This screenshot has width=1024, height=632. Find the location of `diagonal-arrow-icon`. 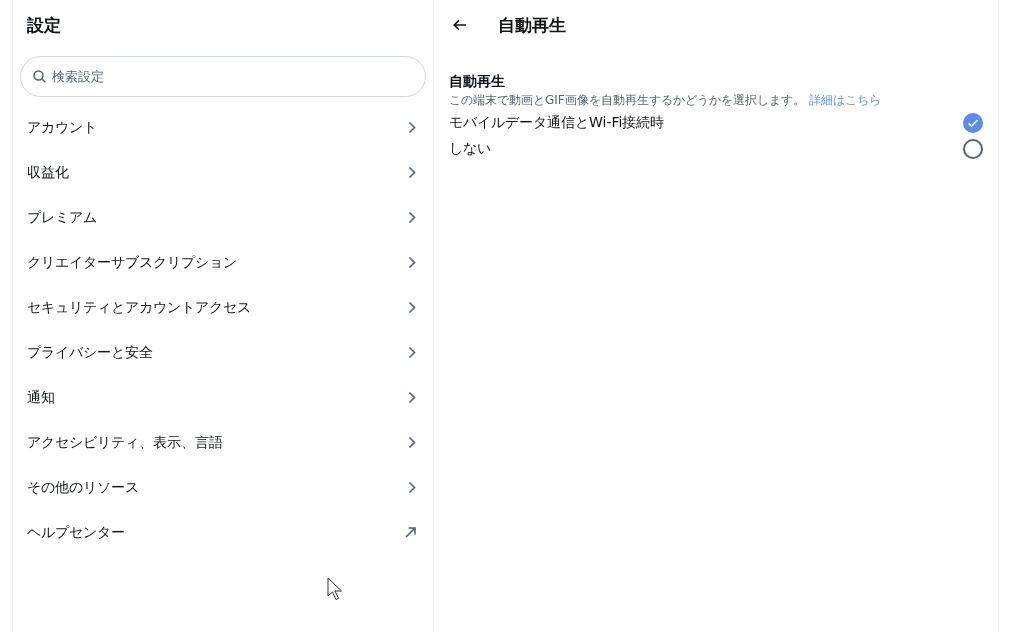

diagonal-arrow-icon is located at coordinates (410, 532).